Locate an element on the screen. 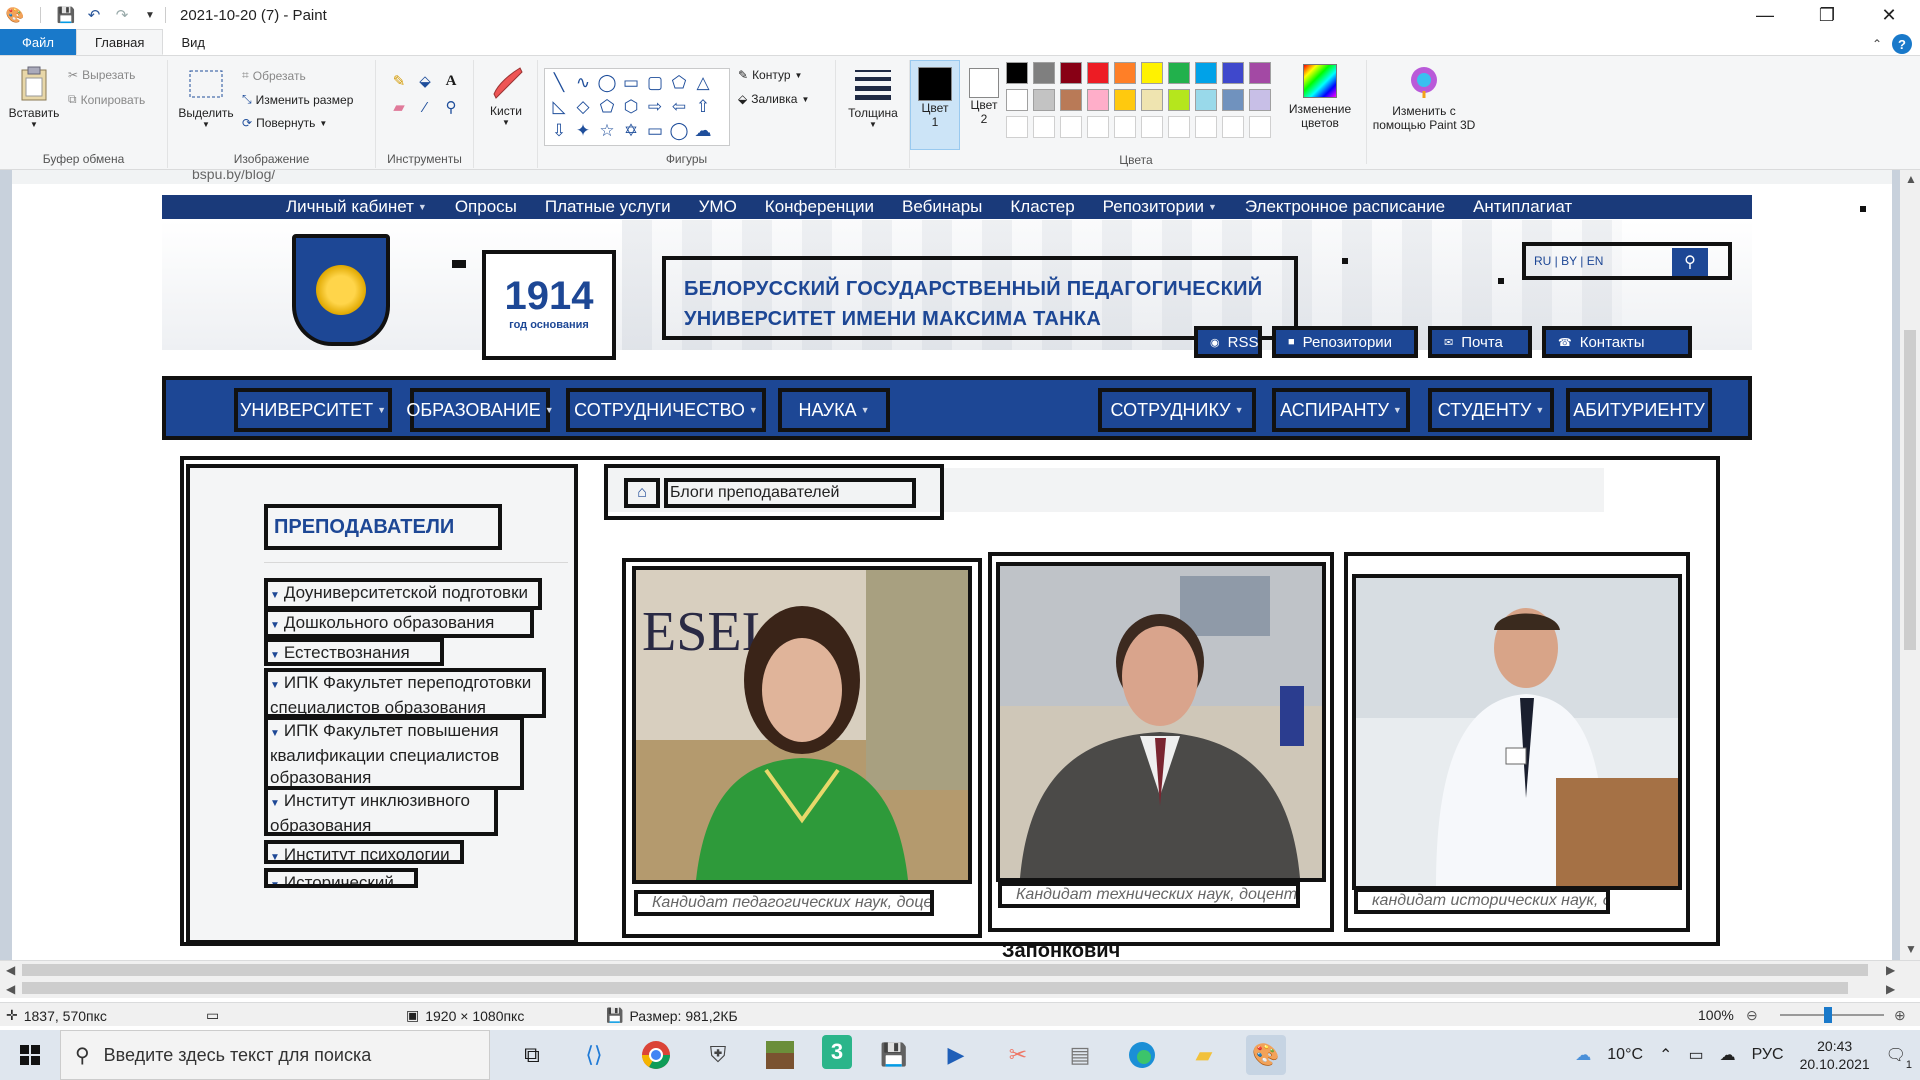 This screenshot has height=1080, width=1920. clock: 20:43 20.10.2021 is located at coordinates (1835, 1055).